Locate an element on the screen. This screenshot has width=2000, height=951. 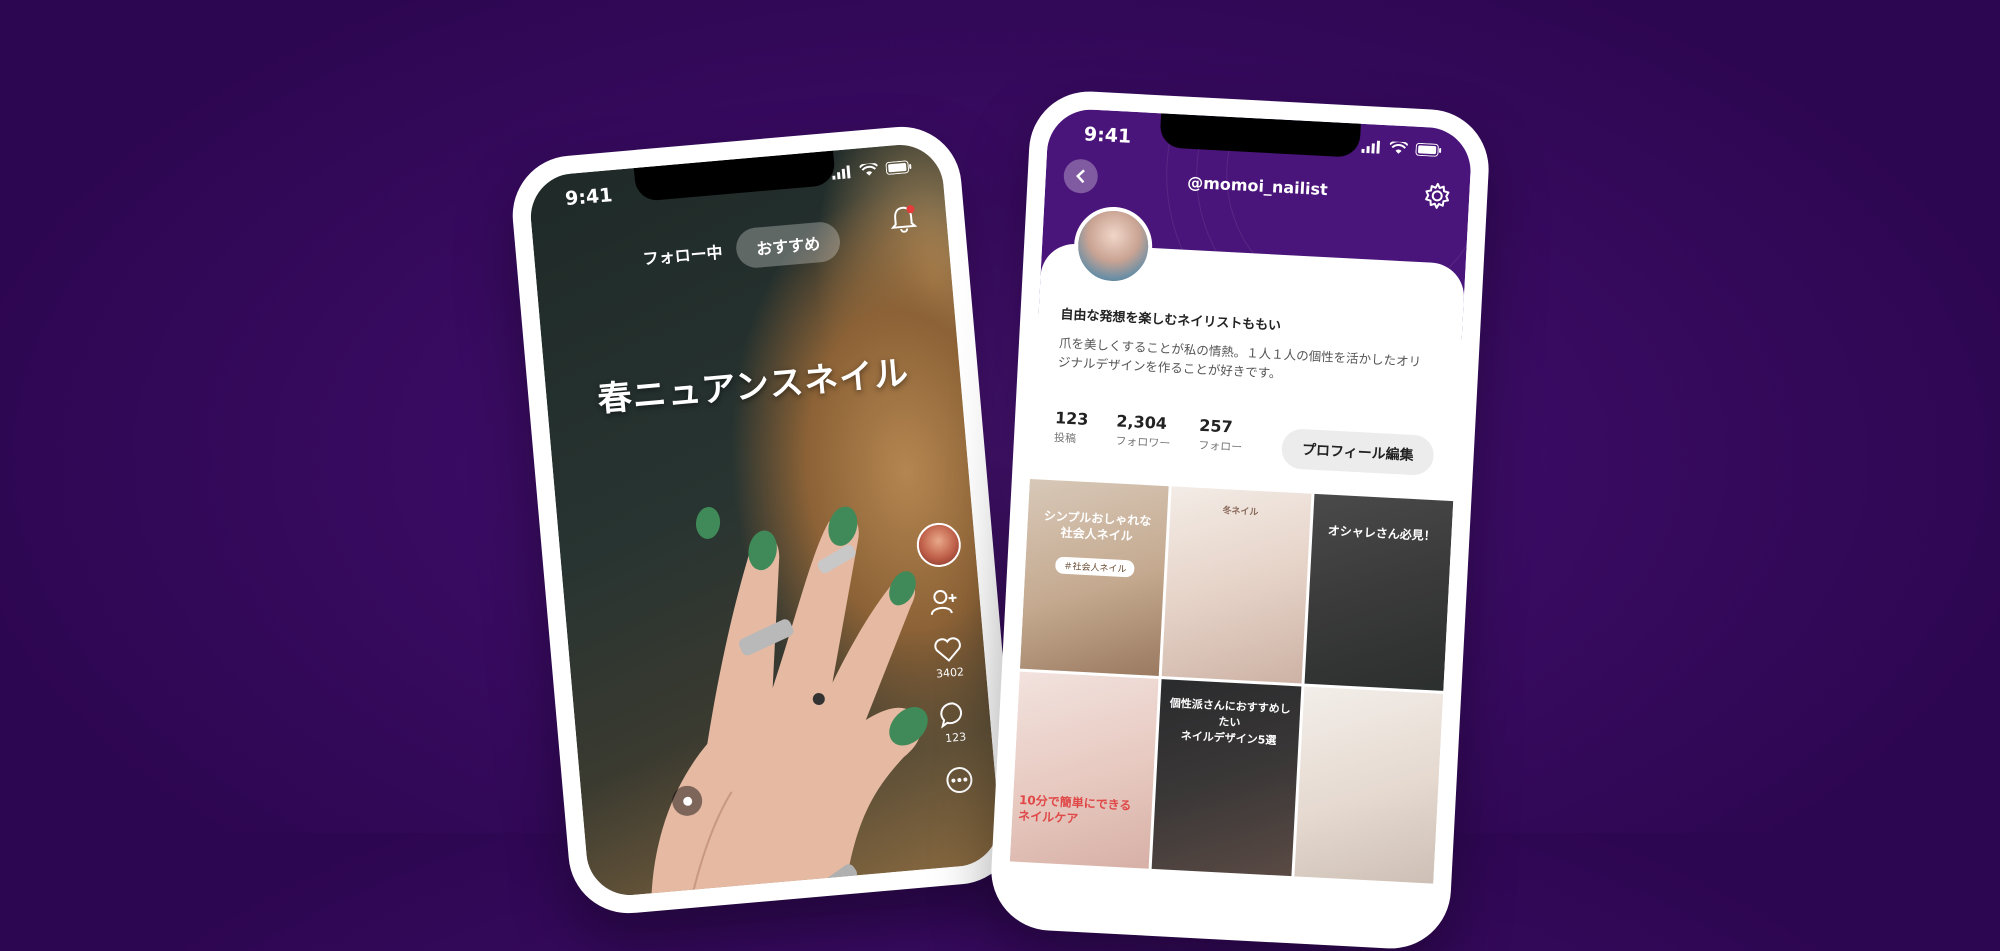
heart-icon is located at coordinates (947, 649).